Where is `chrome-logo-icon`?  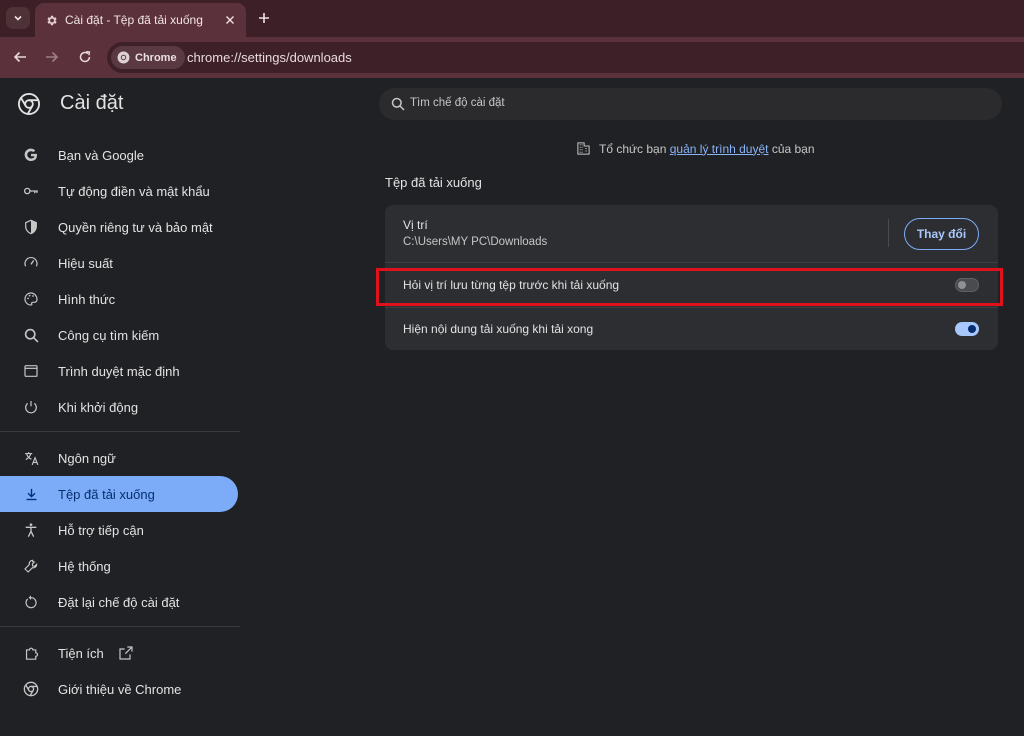
chrome-logo-icon is located at coordinates (29, 104).